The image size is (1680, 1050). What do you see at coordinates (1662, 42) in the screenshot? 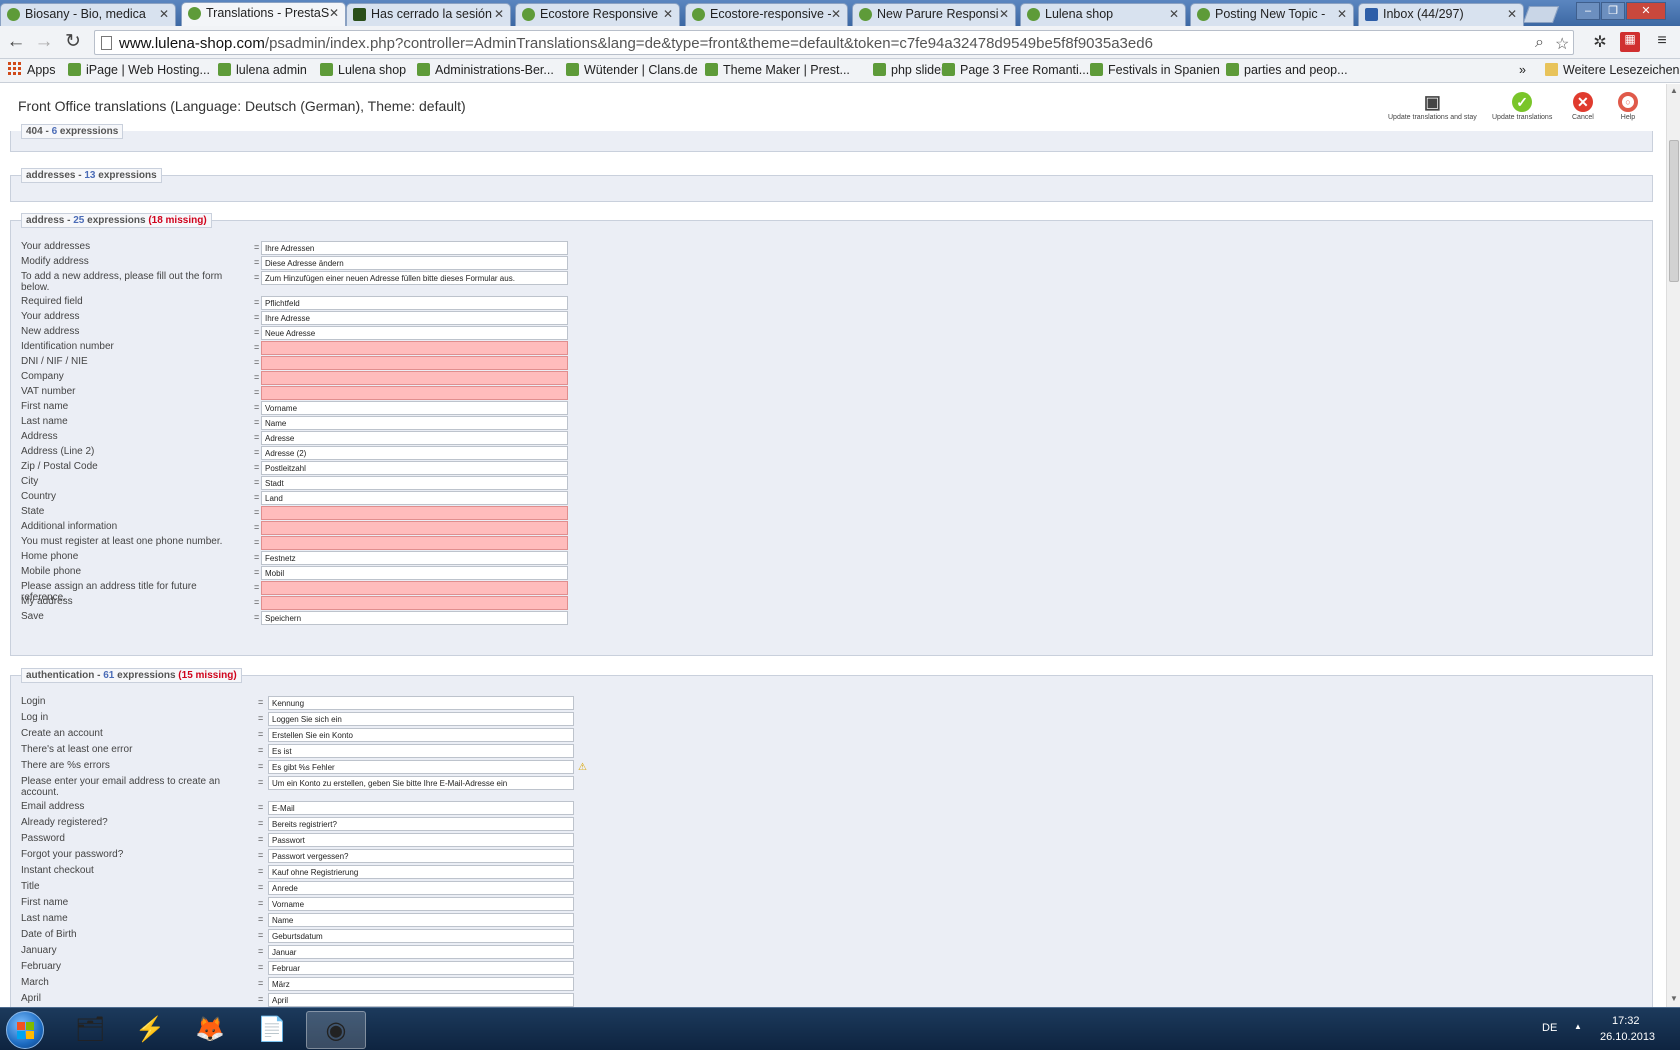
I see `menu-icon: ≡` at bounding box center [1662, 42].